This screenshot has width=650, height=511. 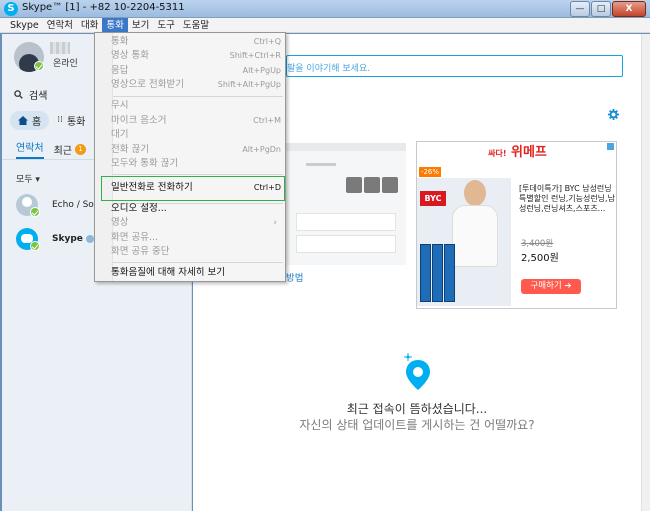 What do you see at coordinates (130, 55) in the screenshot?
I see `menu-item-label: 영상 통화` at bounding box center [130, 55].